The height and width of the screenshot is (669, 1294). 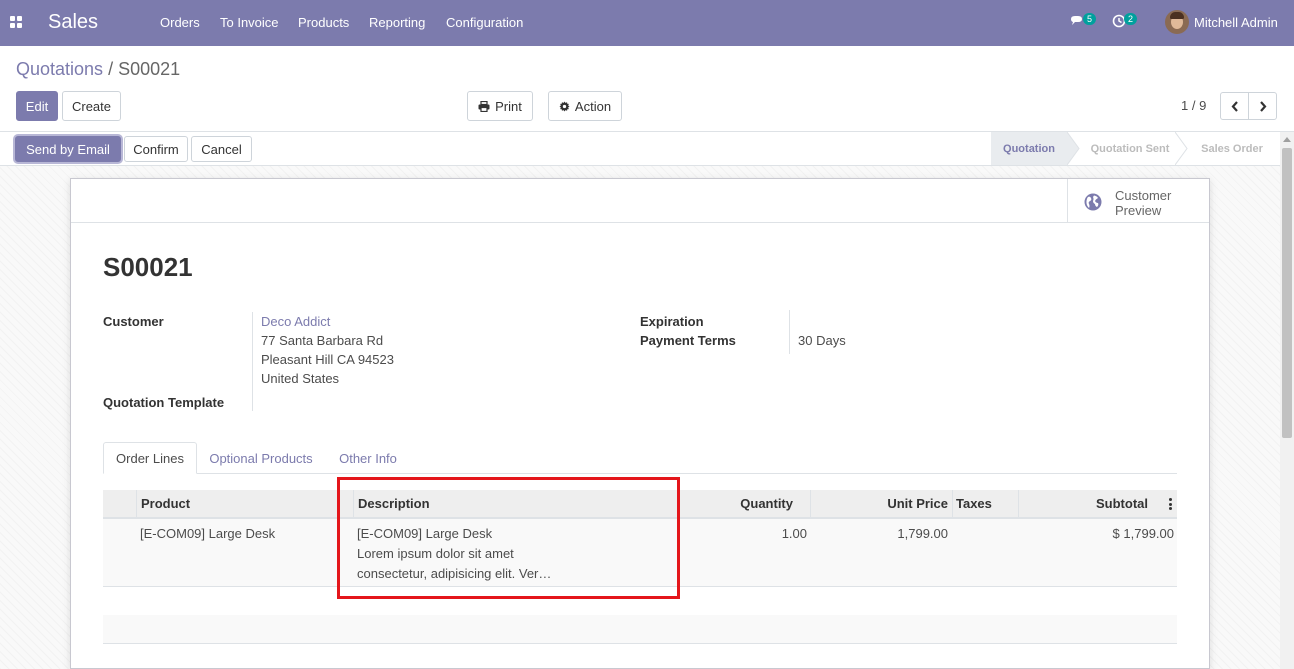 What do you see at coordinates (37, 106) in the screenshot?
I see `edit-button: Edit` at bounding box center [37, 106].